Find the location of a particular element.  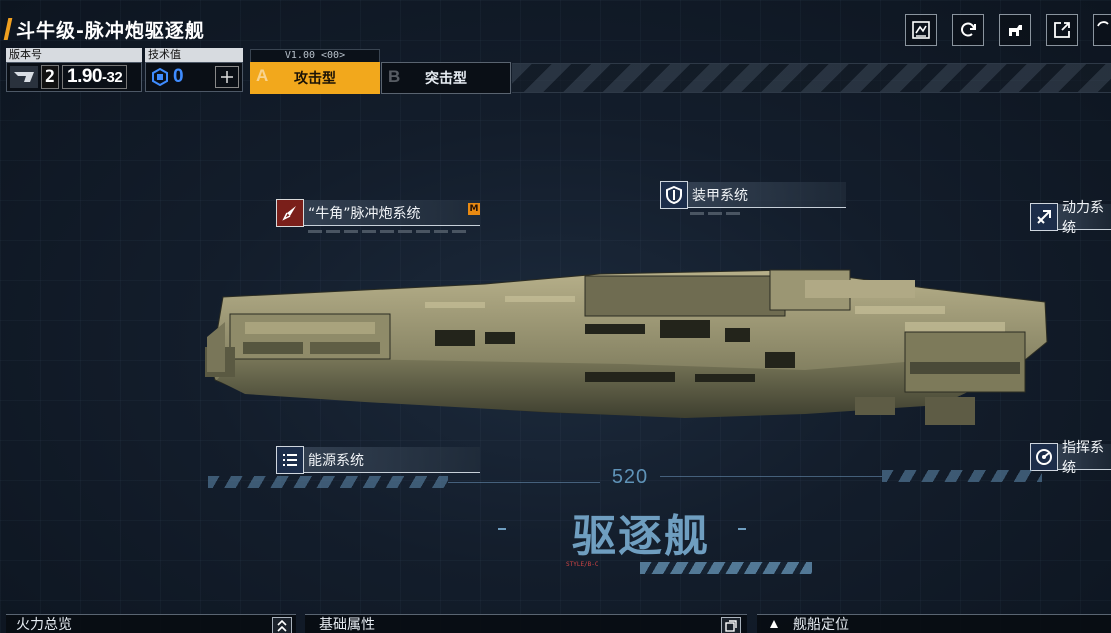

weapon-system-label: “牛角”脉冲炮系统 M is located at coordinates (378, 216).